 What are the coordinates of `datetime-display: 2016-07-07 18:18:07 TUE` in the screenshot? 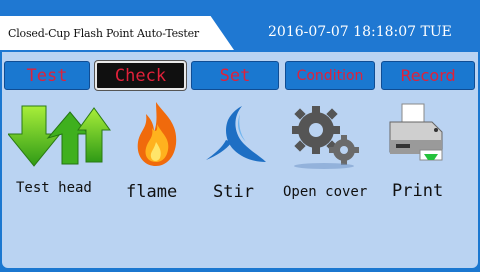 It's located at (360, 32).